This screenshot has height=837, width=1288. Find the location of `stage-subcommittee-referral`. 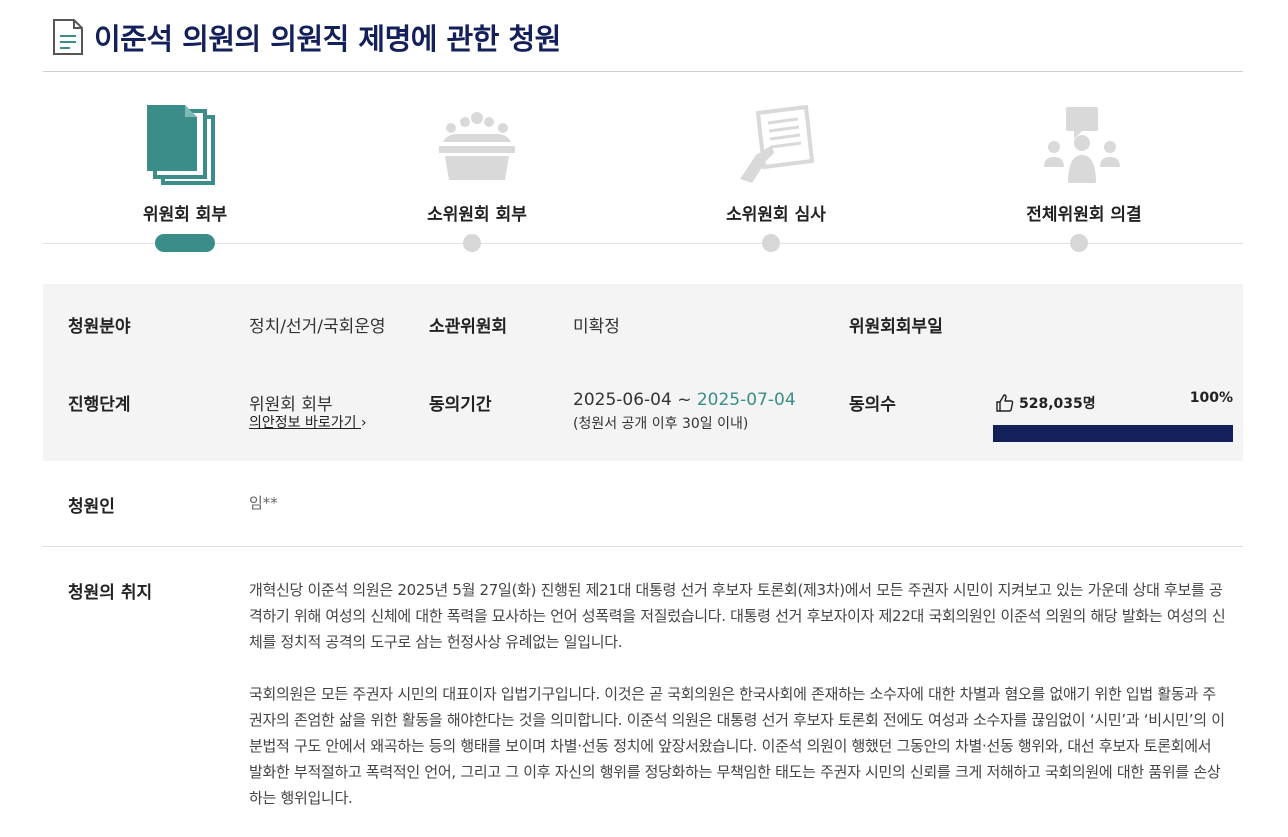

stage-subcommittee-referral is located at coordinates (477, 145).